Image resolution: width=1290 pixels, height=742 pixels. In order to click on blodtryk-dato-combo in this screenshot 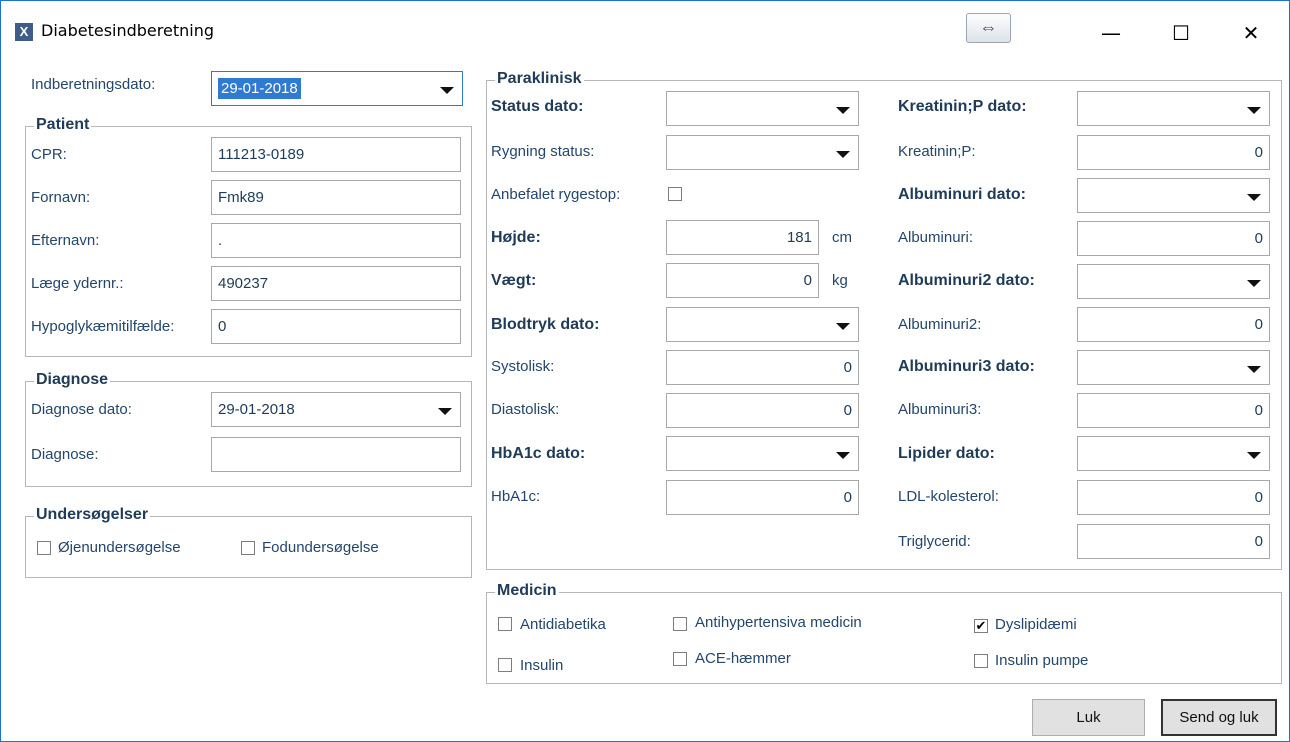, I will do `click(762, 324)`.